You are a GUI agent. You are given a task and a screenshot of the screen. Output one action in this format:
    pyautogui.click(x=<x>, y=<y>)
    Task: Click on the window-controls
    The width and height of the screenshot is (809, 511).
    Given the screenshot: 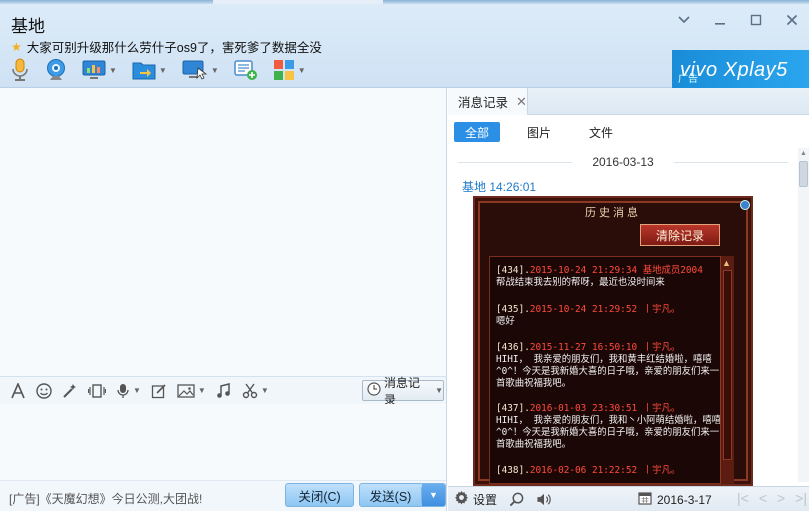 What is the action you would take?
    pyautogui.click(x=738, y=20)
    